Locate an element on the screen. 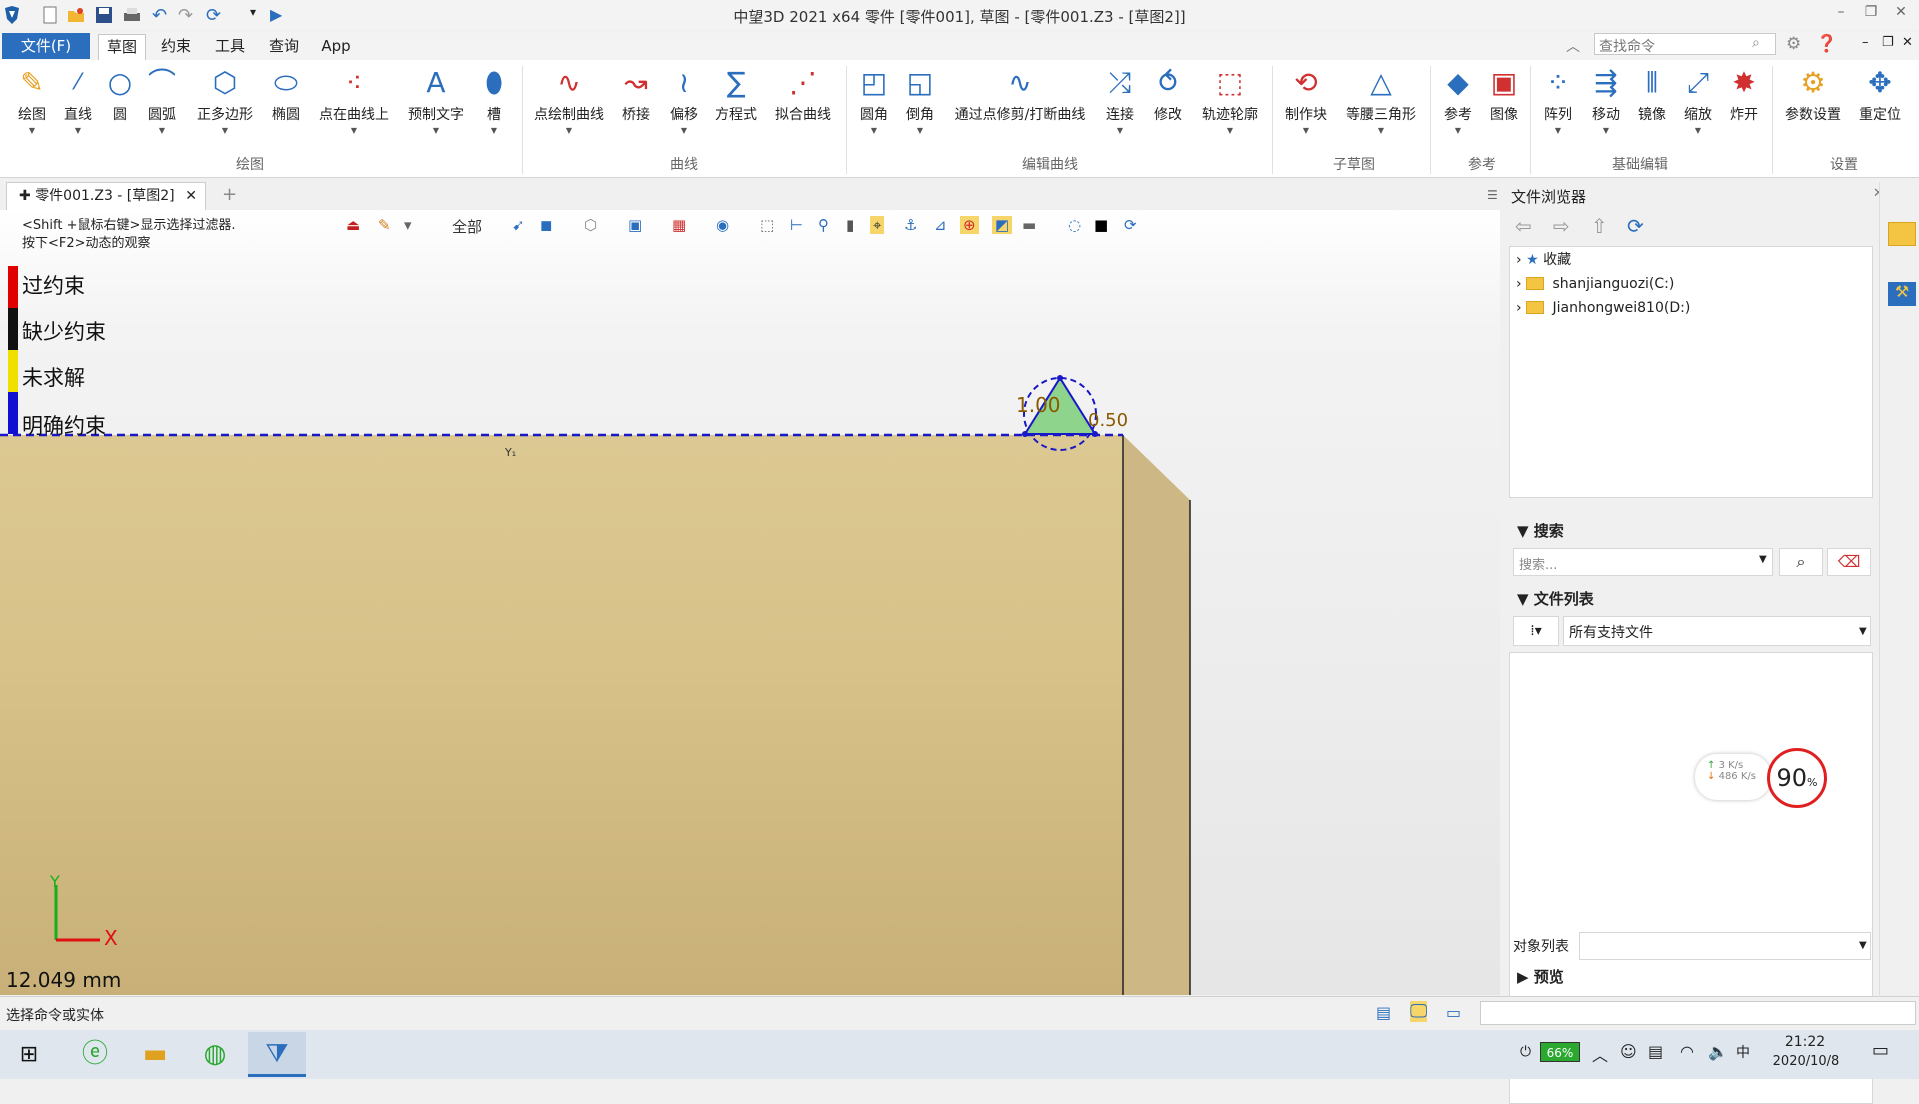 The width and height of the screenshot is (1919, 1104). preset-text-button: A 预制文字 ▼ is located at coordinates (436, 100).